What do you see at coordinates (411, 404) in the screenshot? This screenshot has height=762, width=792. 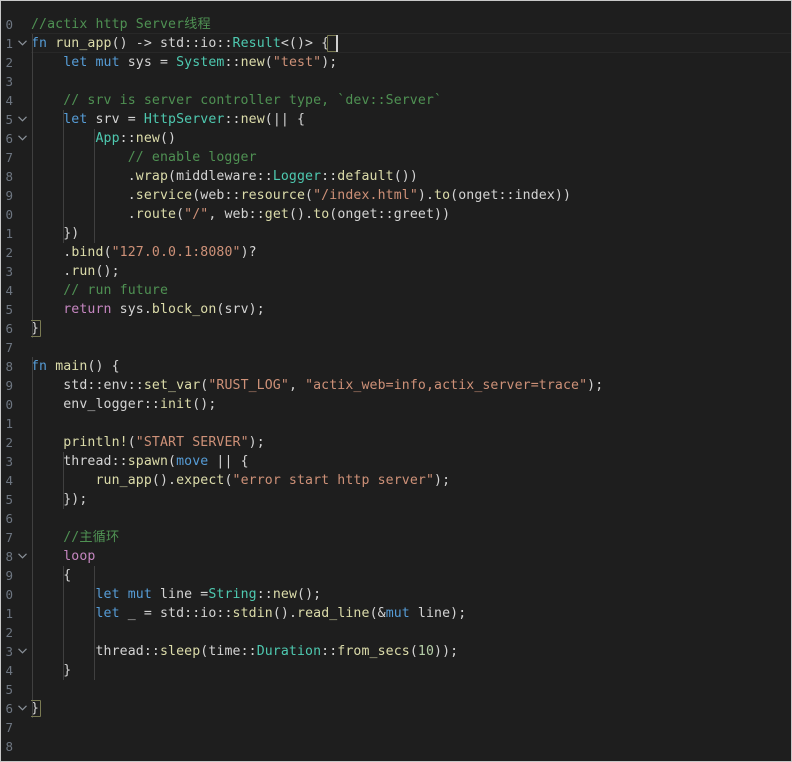 I see `code-line: env_logger::init();` at bounding box center [411, 404].